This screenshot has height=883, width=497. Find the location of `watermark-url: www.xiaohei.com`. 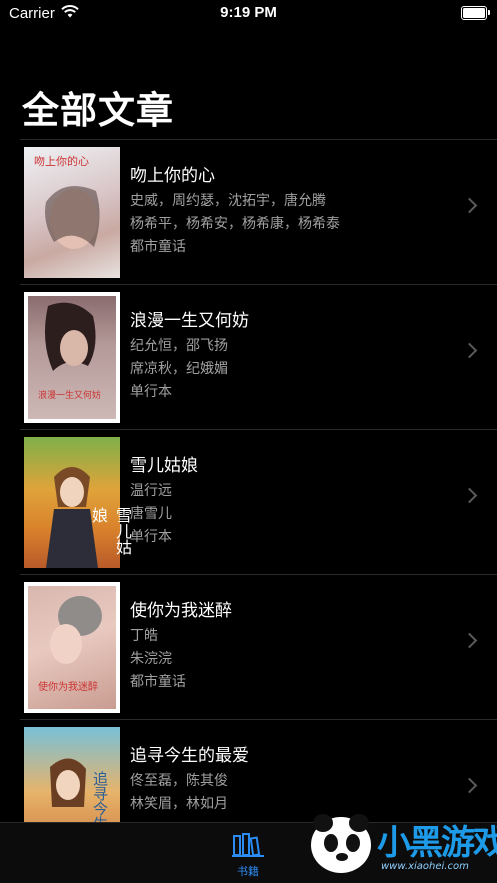

watermark-url: www.xiaohei.com is located at coordinates (425, 866).